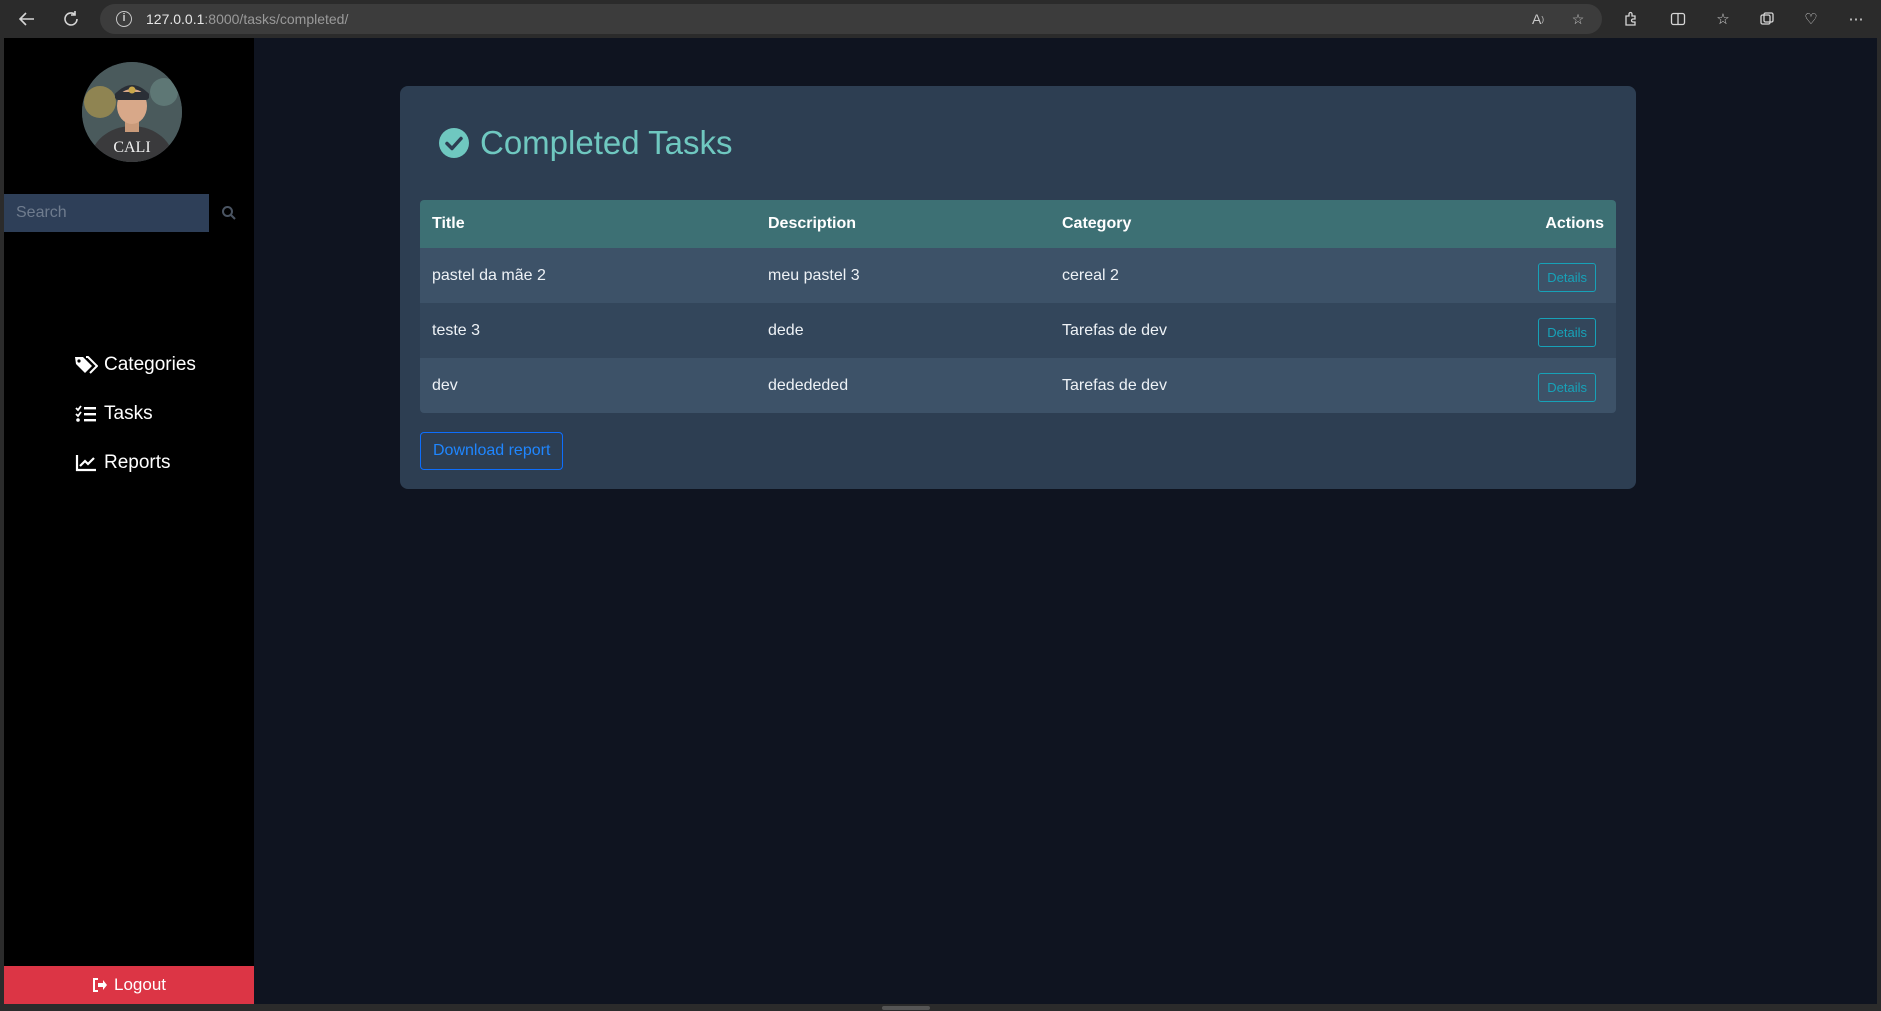 The image size is (1881, 1011). What do you see at coordinates (1723, 19) in the screenshot?
I see `favorites-icon: ☆` at bounding box center [1723, 19].